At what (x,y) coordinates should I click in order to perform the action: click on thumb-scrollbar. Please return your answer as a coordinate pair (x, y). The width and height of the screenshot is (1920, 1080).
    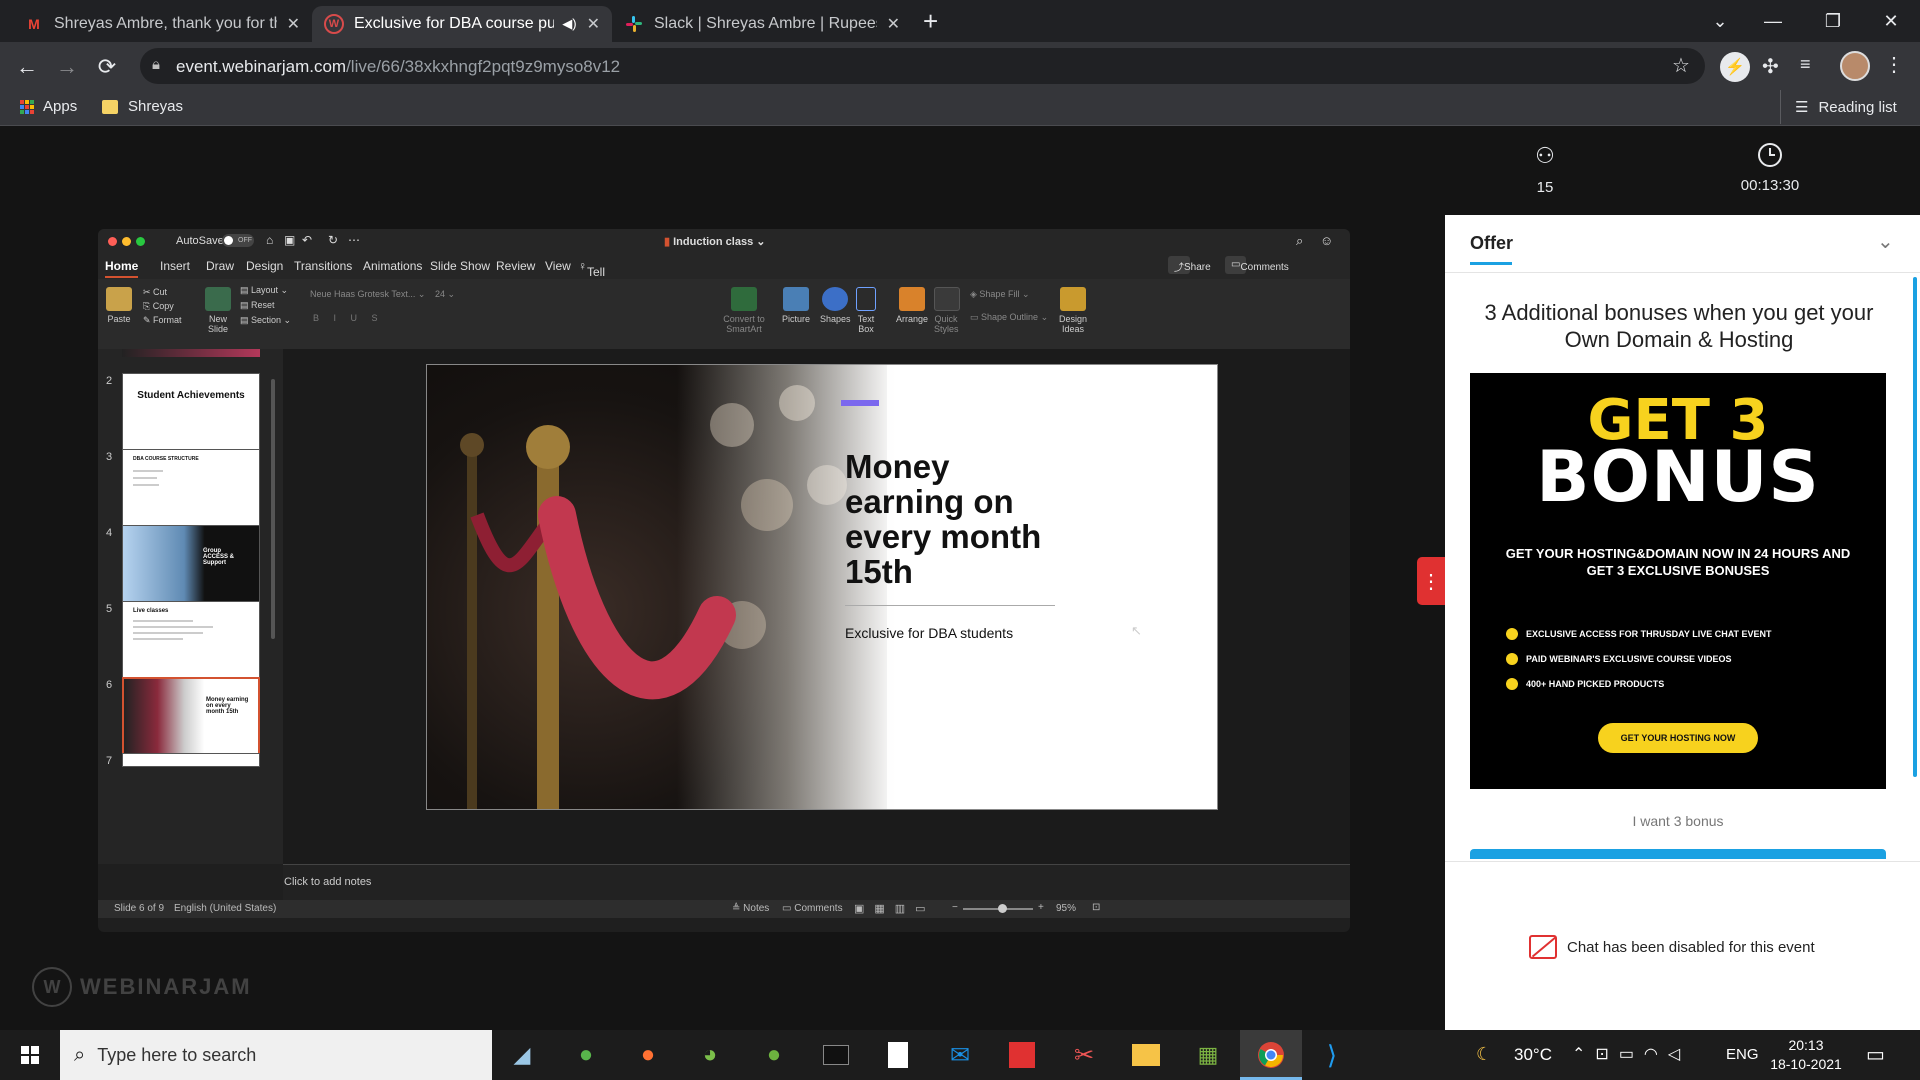
    Looking at the image, I should click on (273, 509).